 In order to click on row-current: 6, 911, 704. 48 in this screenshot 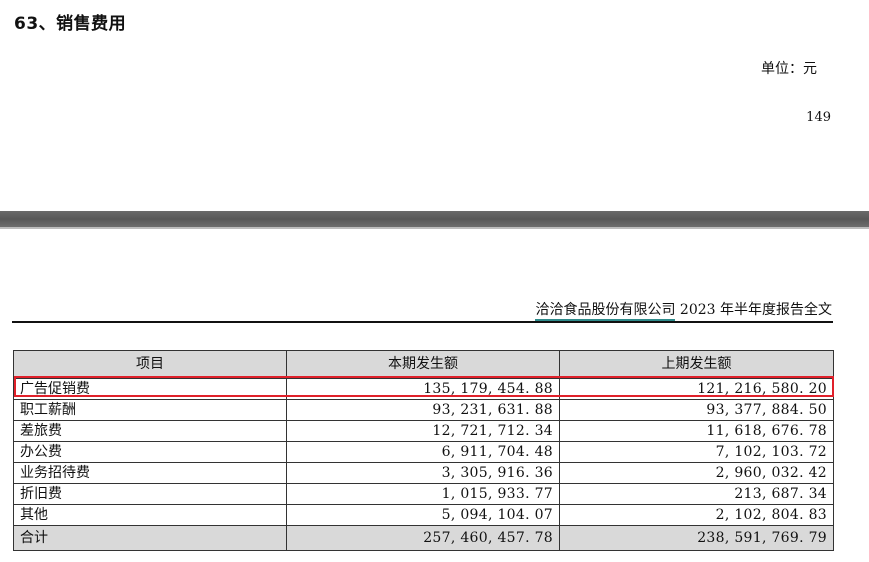, I will do `click(423, 452)`.